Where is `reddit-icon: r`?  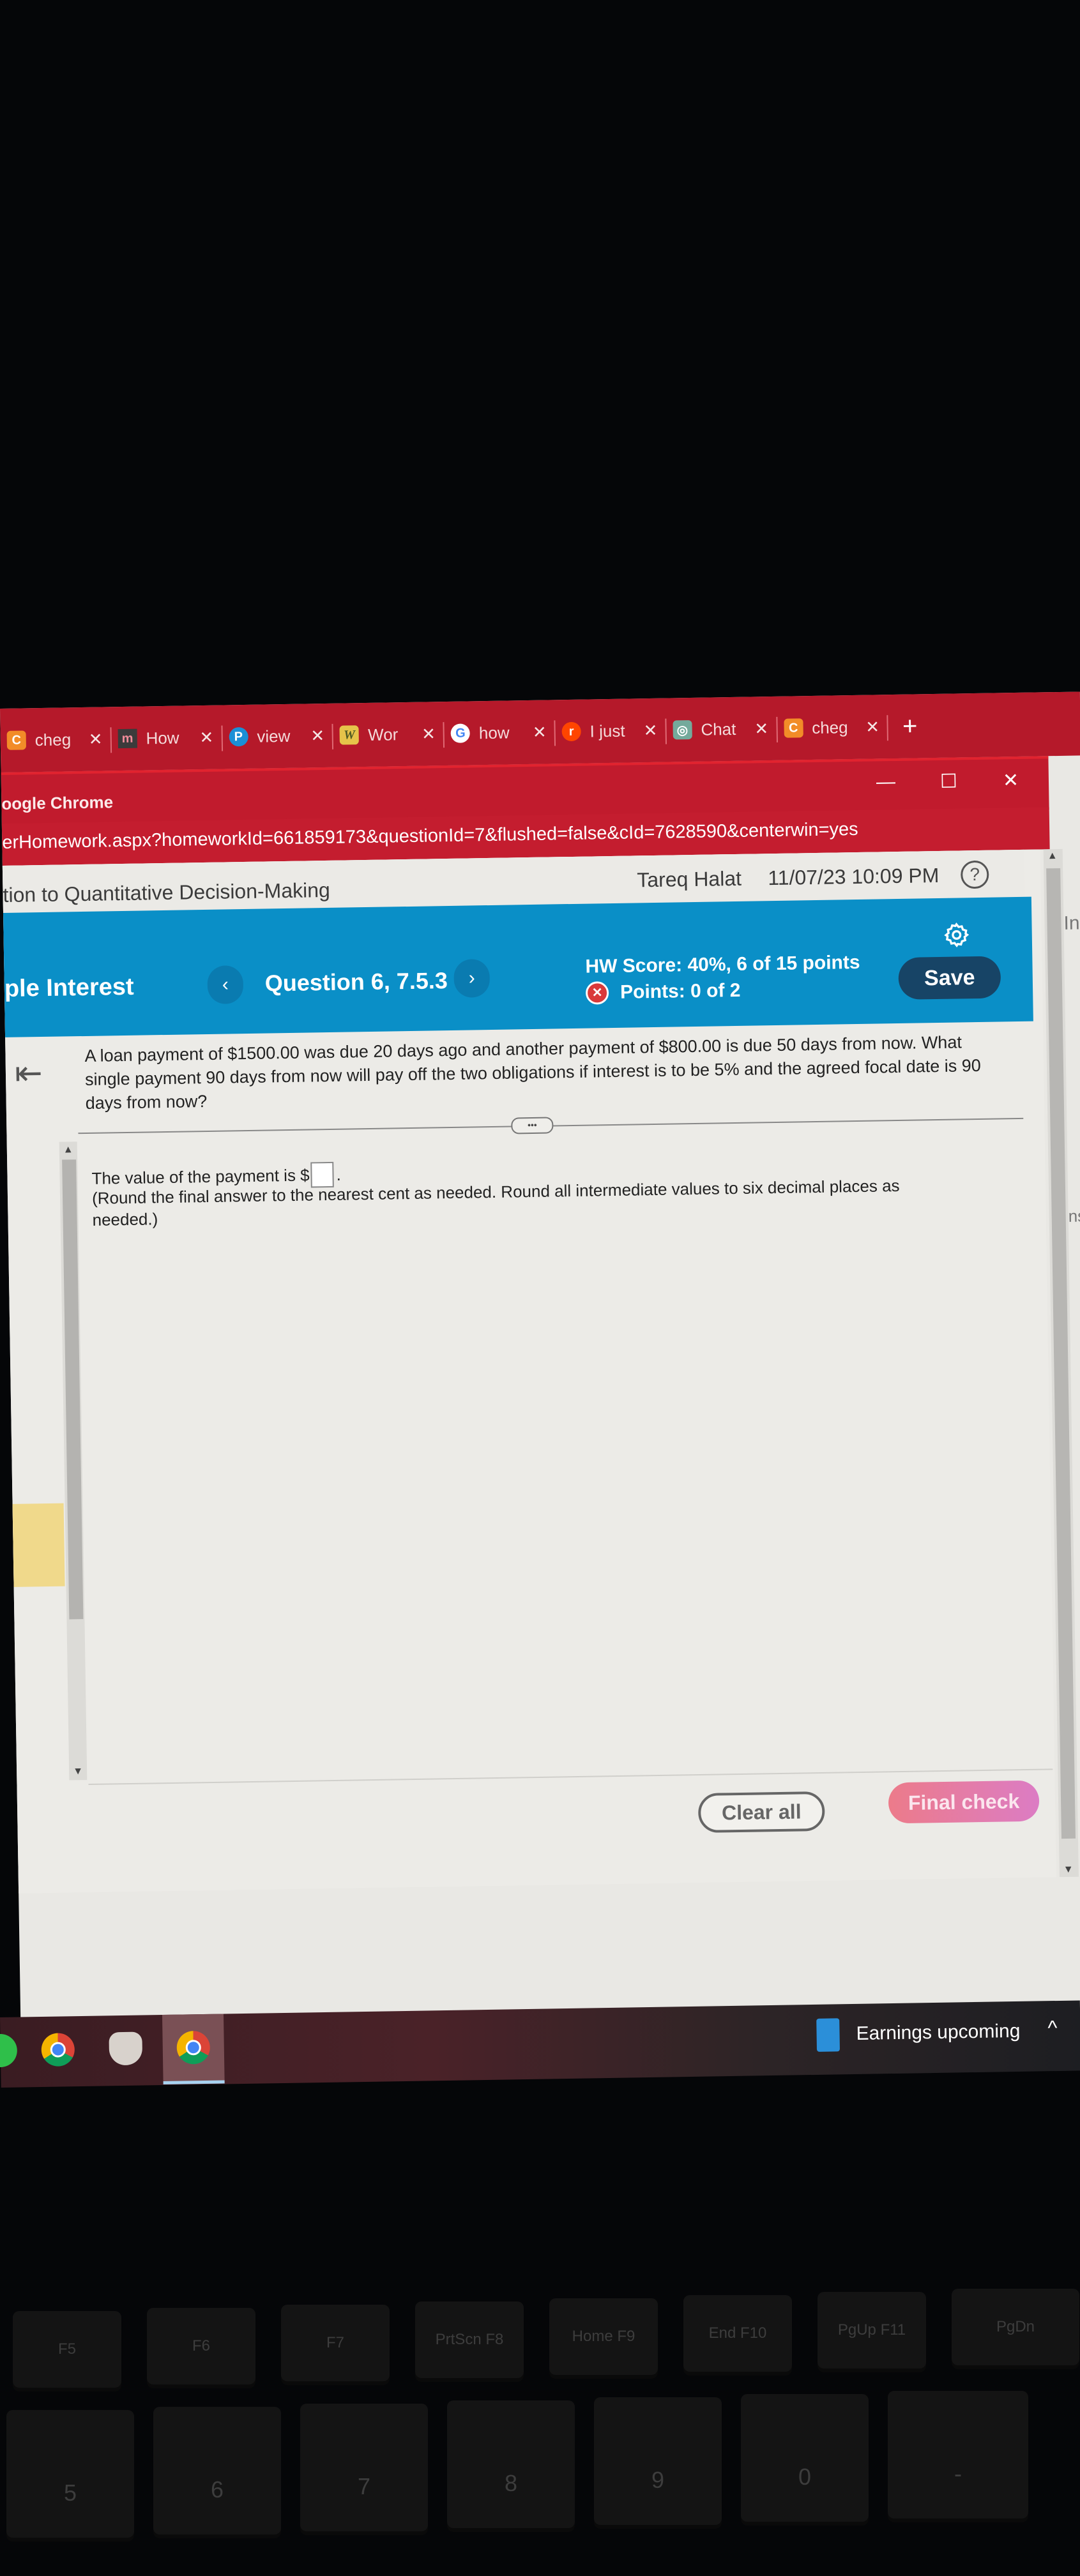 reddit-icon: r is located at coordinates (571, 731).